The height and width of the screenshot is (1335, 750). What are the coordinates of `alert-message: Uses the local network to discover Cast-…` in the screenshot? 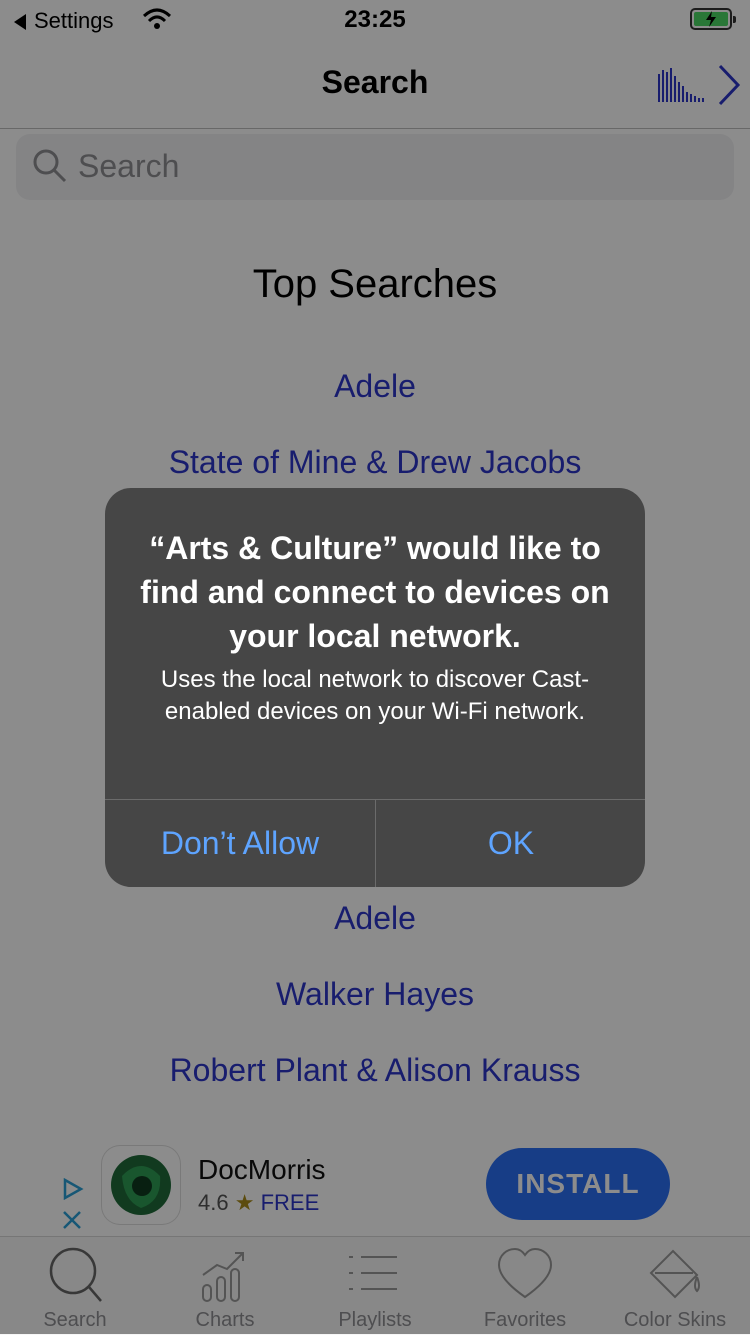 It's located at (375, 695).